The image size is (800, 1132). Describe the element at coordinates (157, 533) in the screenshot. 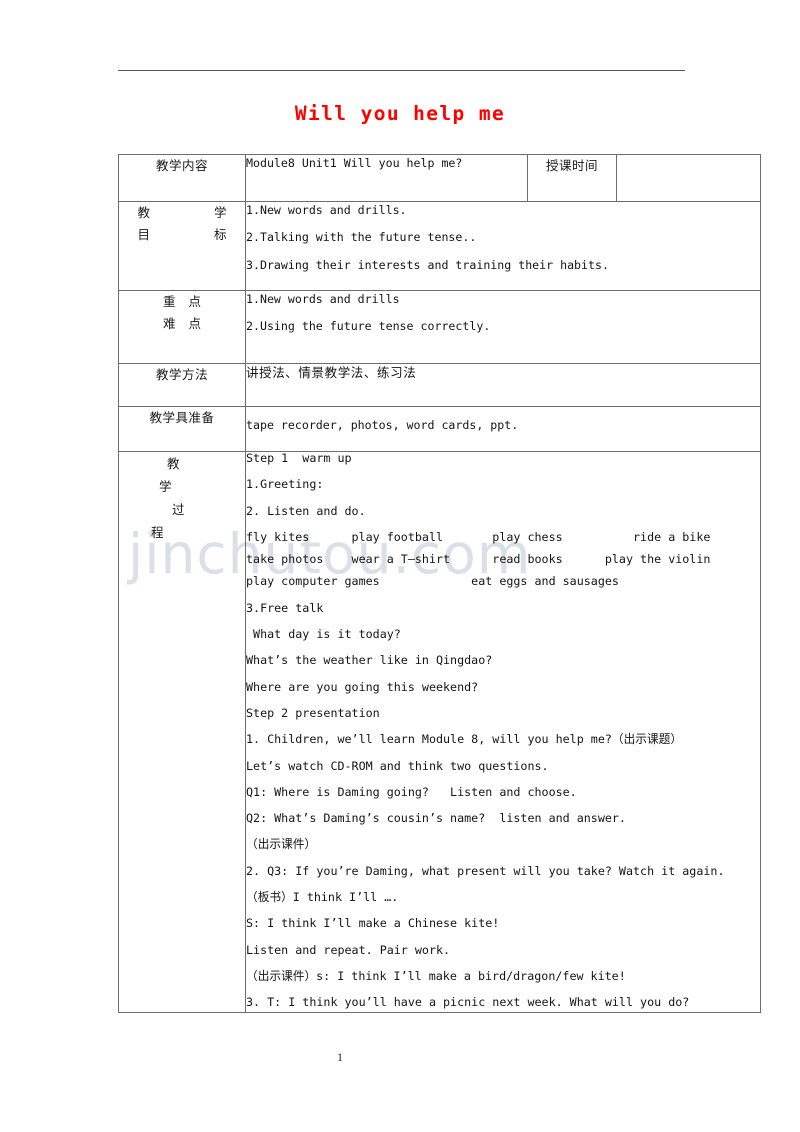

I see `process-label-char-4: 程` at that location.